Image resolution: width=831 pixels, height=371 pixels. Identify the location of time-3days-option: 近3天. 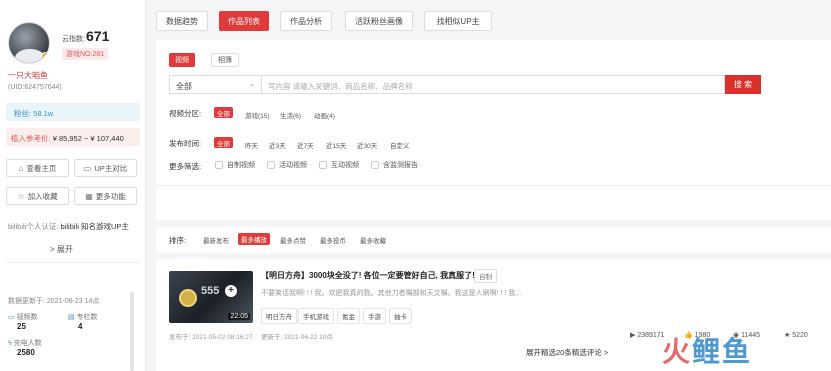
(277, 145).